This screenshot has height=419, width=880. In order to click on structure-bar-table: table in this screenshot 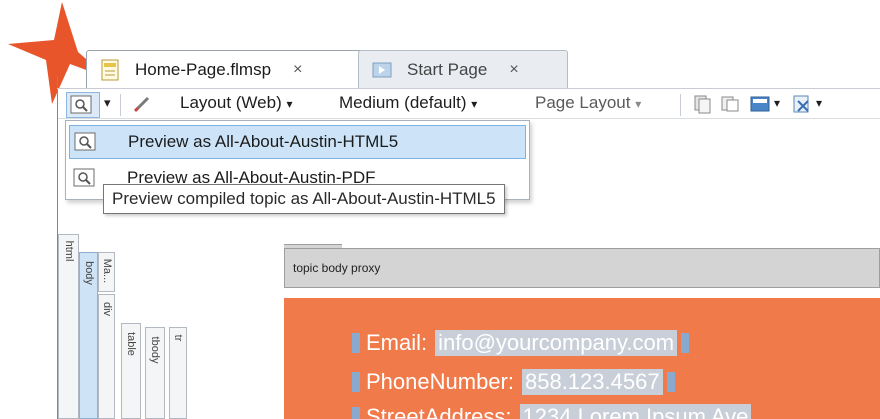, I will do `click(131, 371)`.